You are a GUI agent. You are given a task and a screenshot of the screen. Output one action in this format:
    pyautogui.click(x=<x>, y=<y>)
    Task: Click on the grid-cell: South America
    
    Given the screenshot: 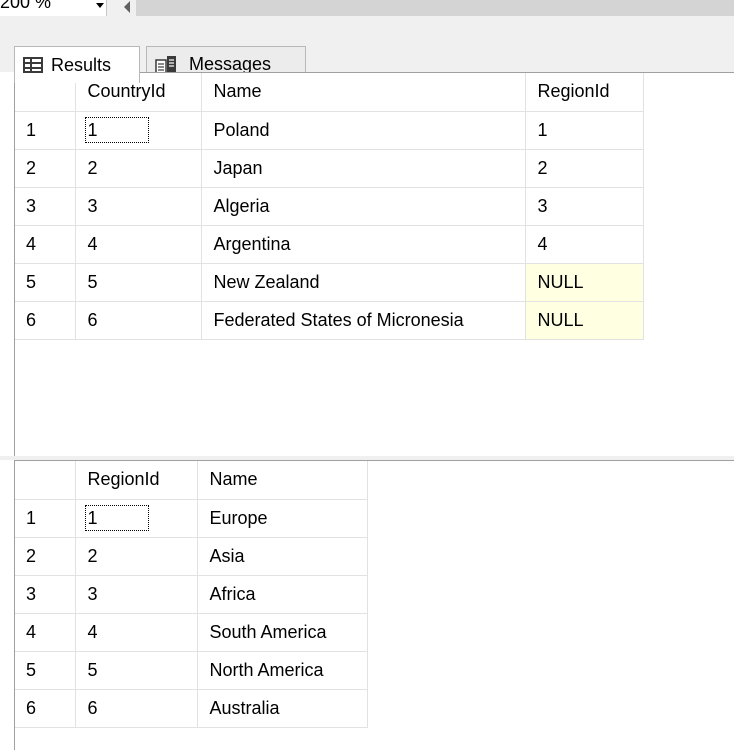 What is the action you would take?
    pyautogui.click(x=282, y=632)
    